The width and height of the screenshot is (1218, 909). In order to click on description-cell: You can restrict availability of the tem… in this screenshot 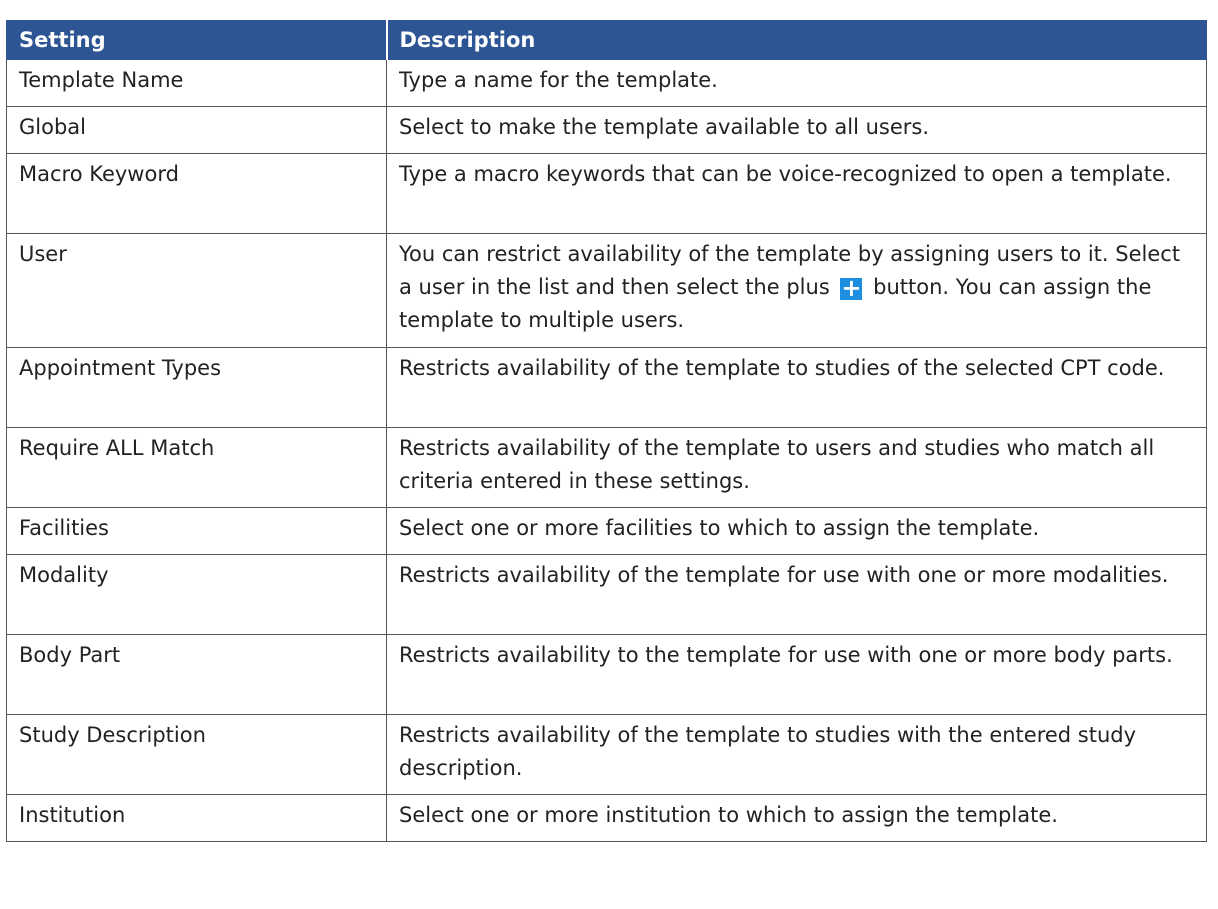, I will do `click(796, 290)`.